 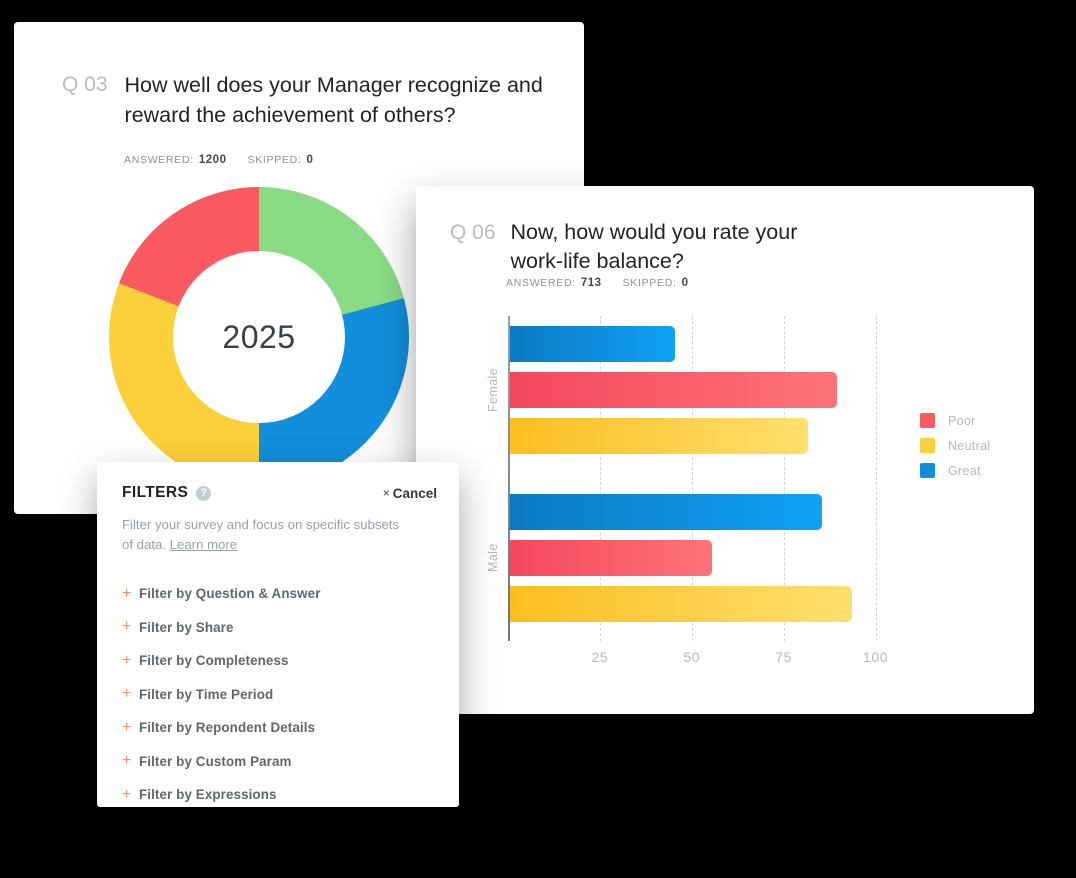 What do you see at coordinates (876, 478) in the screenshot?
I see `gridline` at bounding box center [876, 478].